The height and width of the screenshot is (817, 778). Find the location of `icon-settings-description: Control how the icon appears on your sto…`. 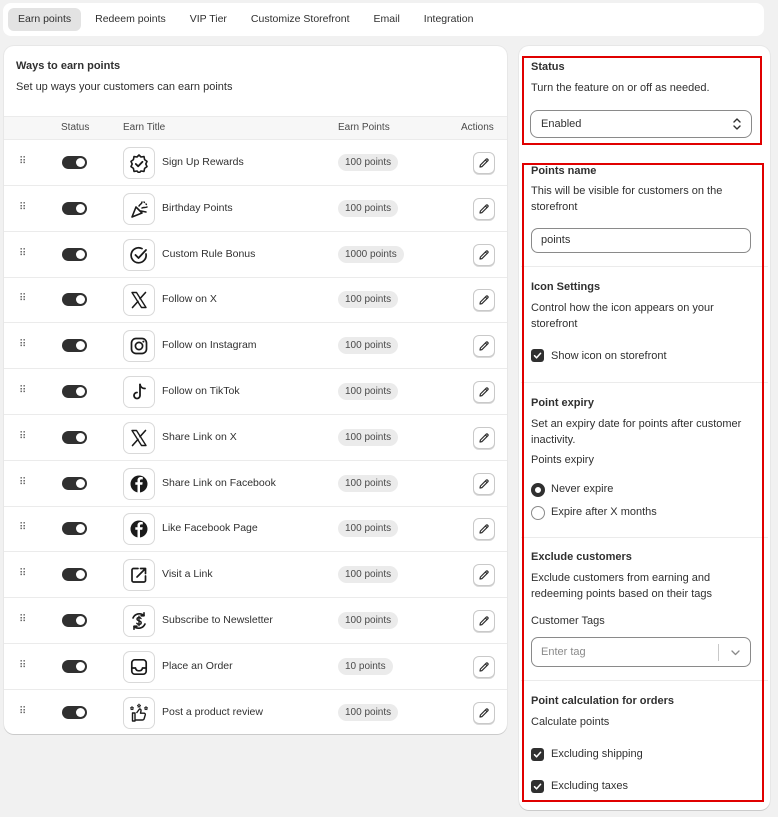

icon-settings-description: Control how the icon appears on your sto… is located at coordinates (622, 316).